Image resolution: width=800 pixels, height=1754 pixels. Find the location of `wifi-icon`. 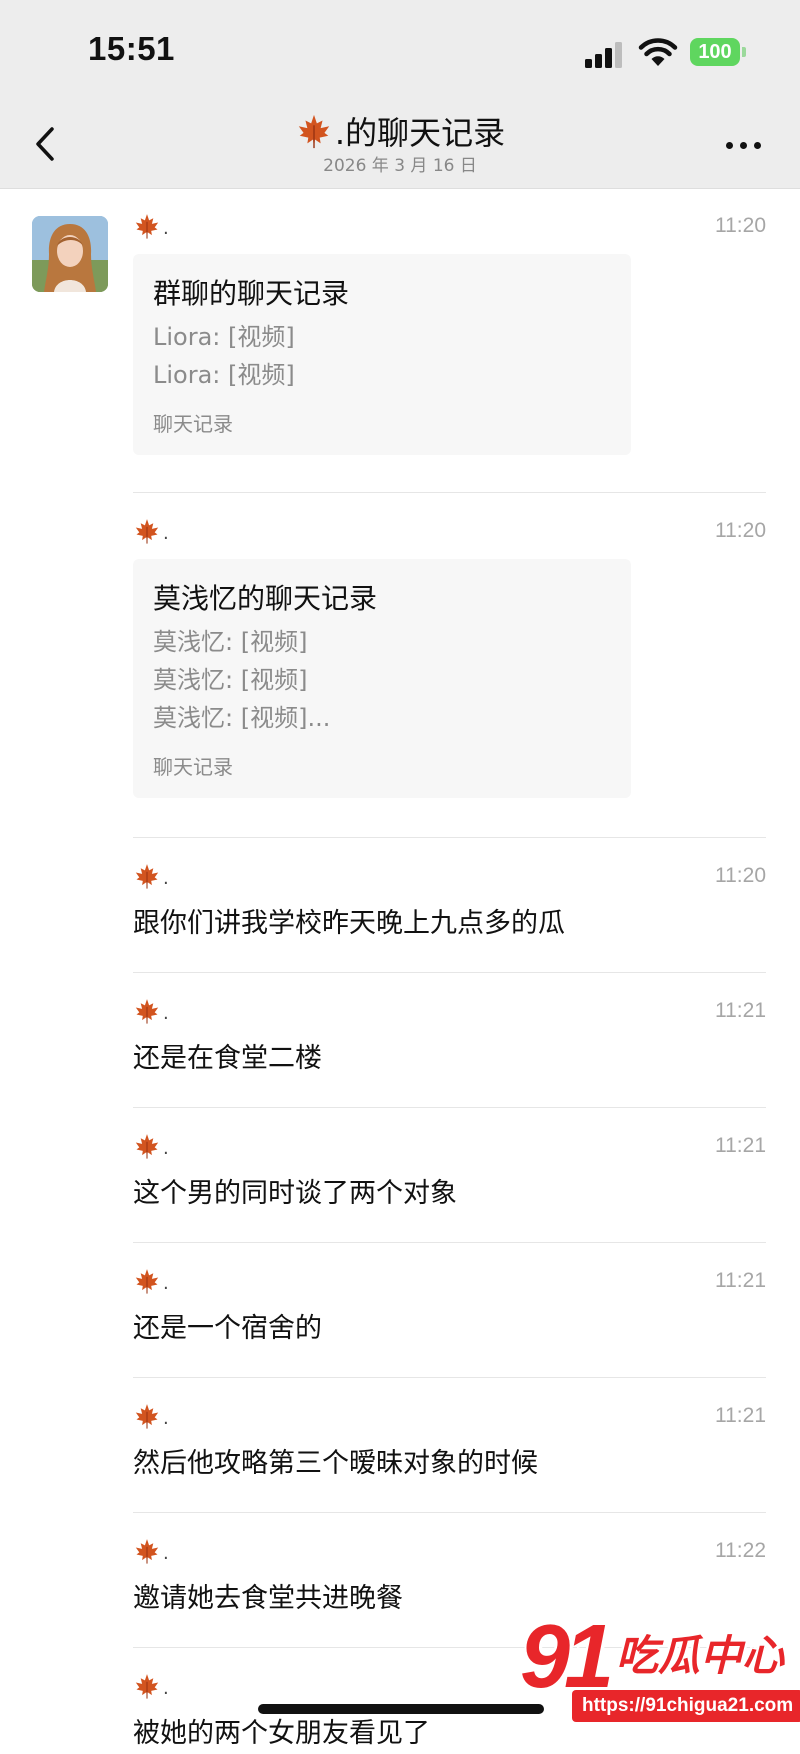

wifi-icon is located at coordinates (658, 52).